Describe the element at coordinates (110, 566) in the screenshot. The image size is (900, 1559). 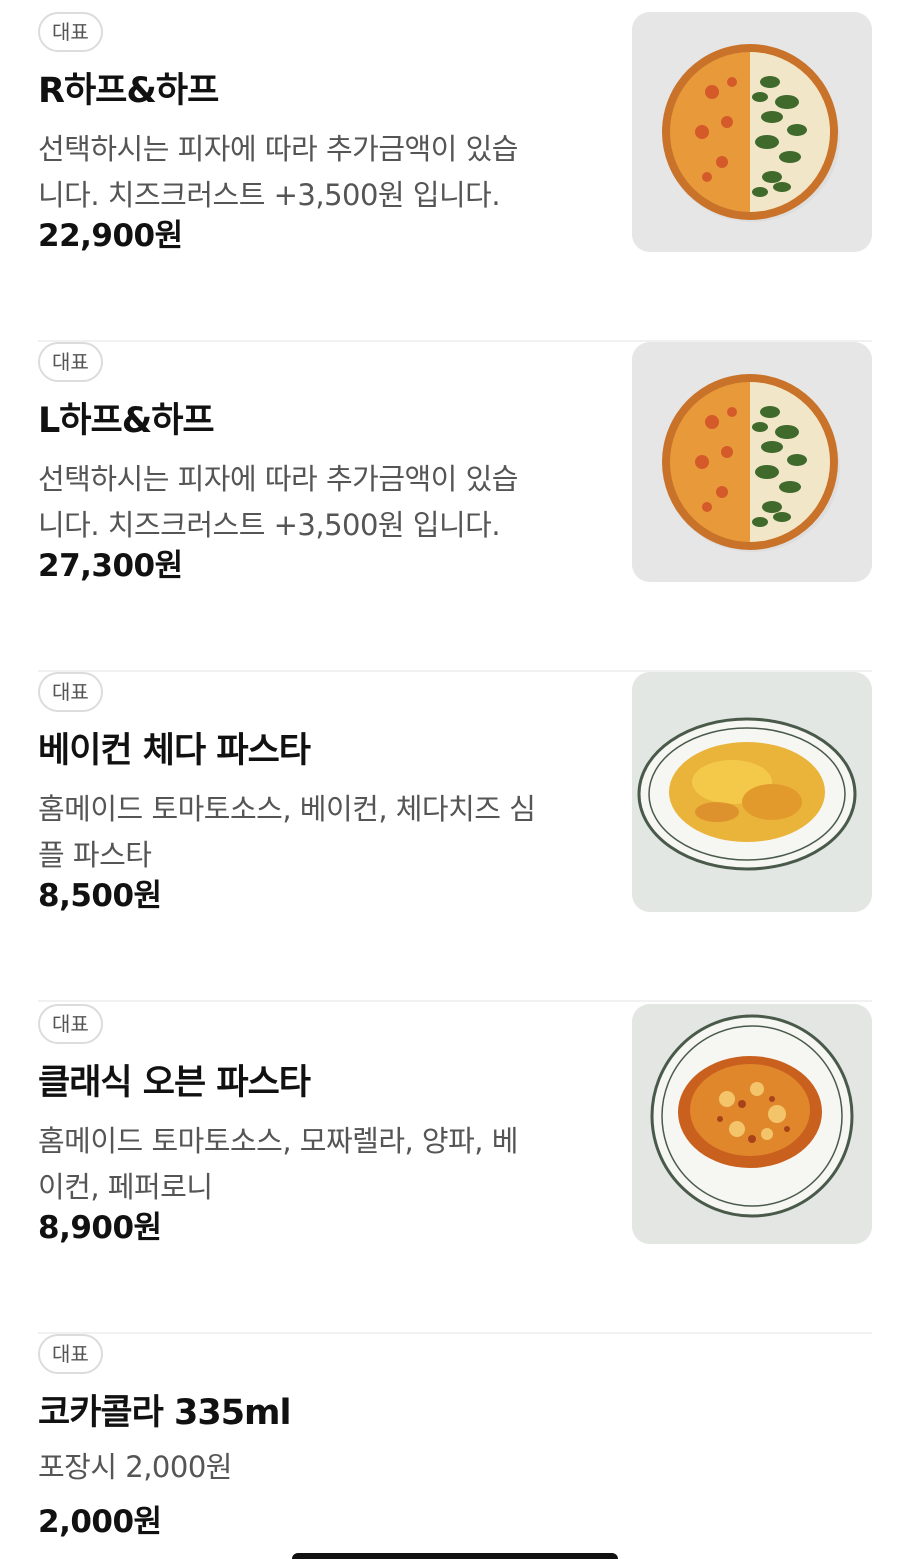
I see `menu-item-price: 27,300원` at that location.